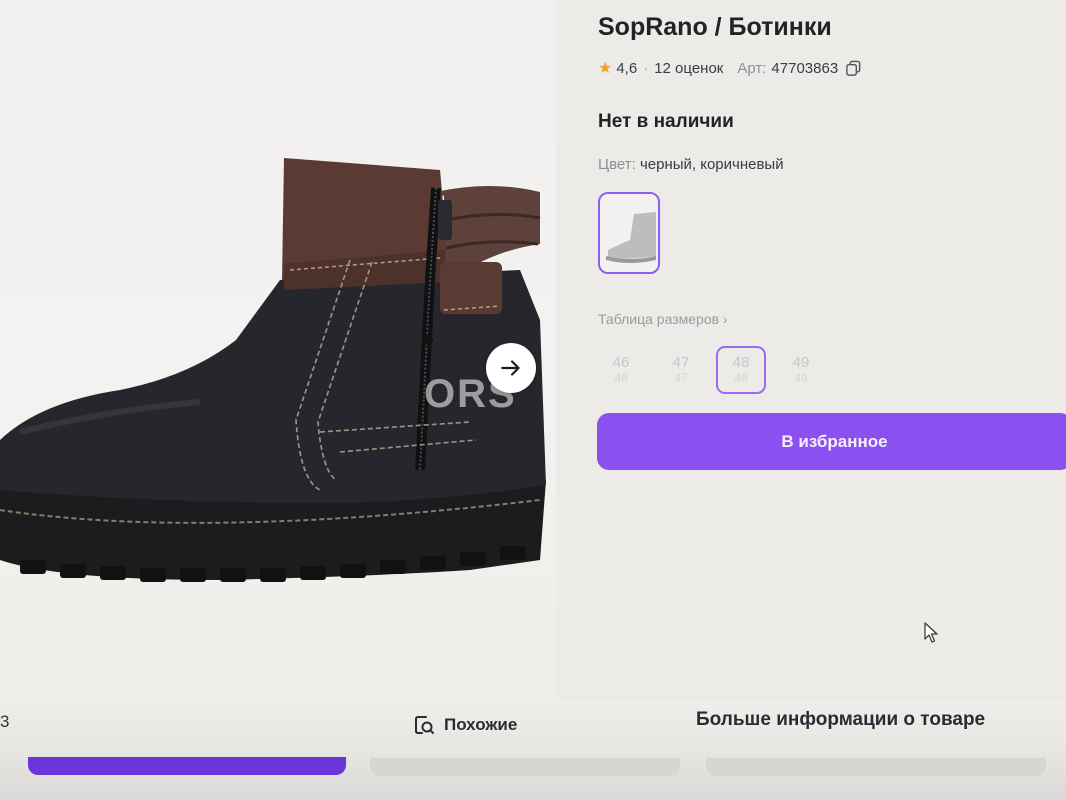 The height and width of the screenshot is (800, 1066). Describe the element at coordinates (831, 441) in the screenshot. I see `add-to-favorites-button: В избранное` at that location.